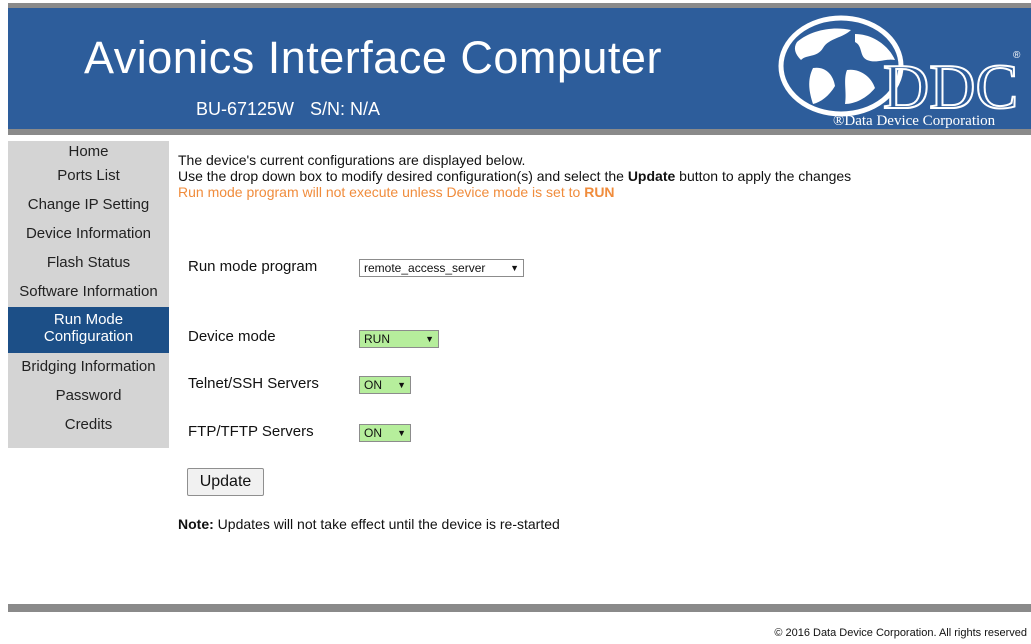  What do you see at coordinates (373, 57) in the screenshot?
I see `app-title: Avionics Interface Computer` at bounding box center [373, 57].